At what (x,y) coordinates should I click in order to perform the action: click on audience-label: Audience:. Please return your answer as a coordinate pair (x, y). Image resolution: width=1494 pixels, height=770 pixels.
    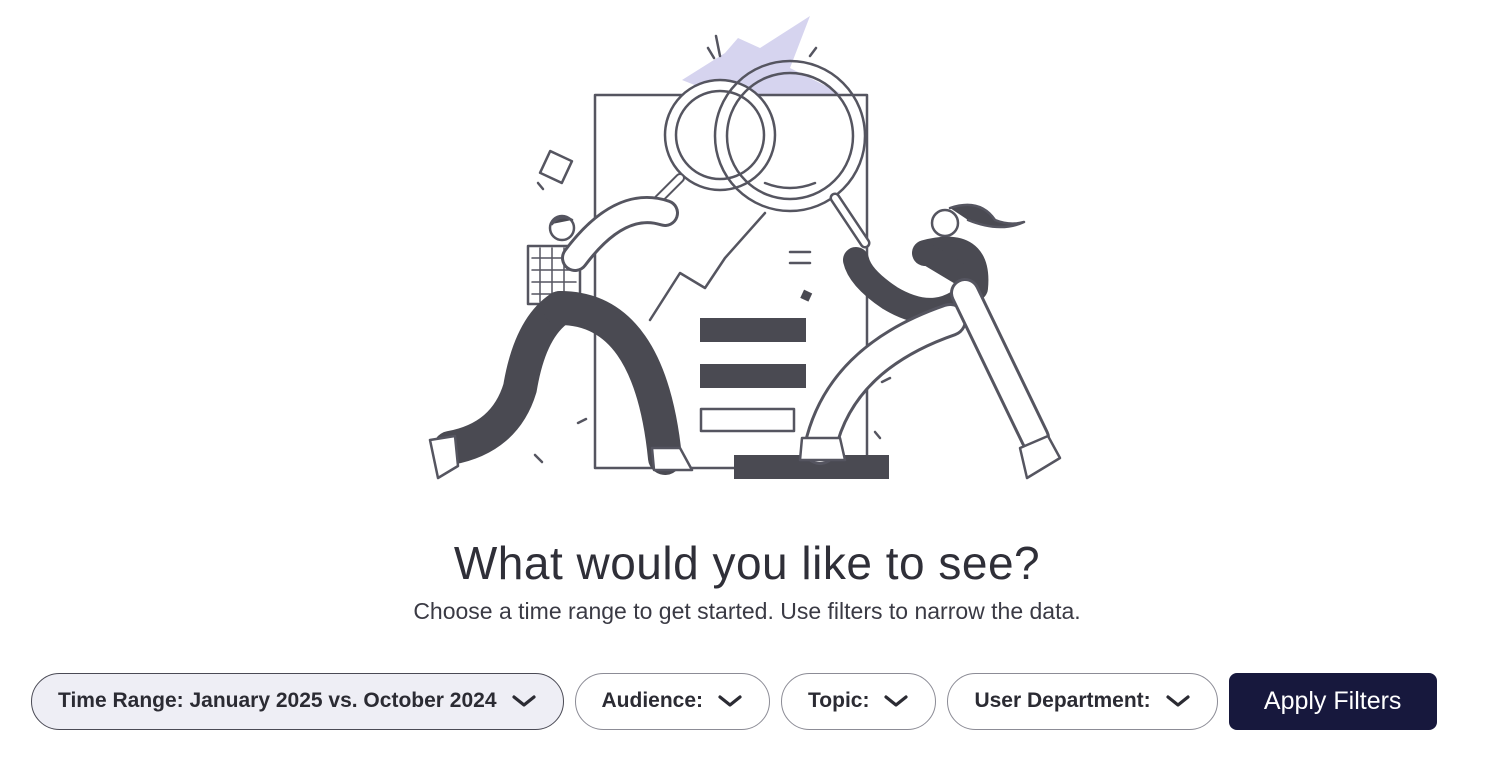
    Looking at the image, I should click on (652, 700).